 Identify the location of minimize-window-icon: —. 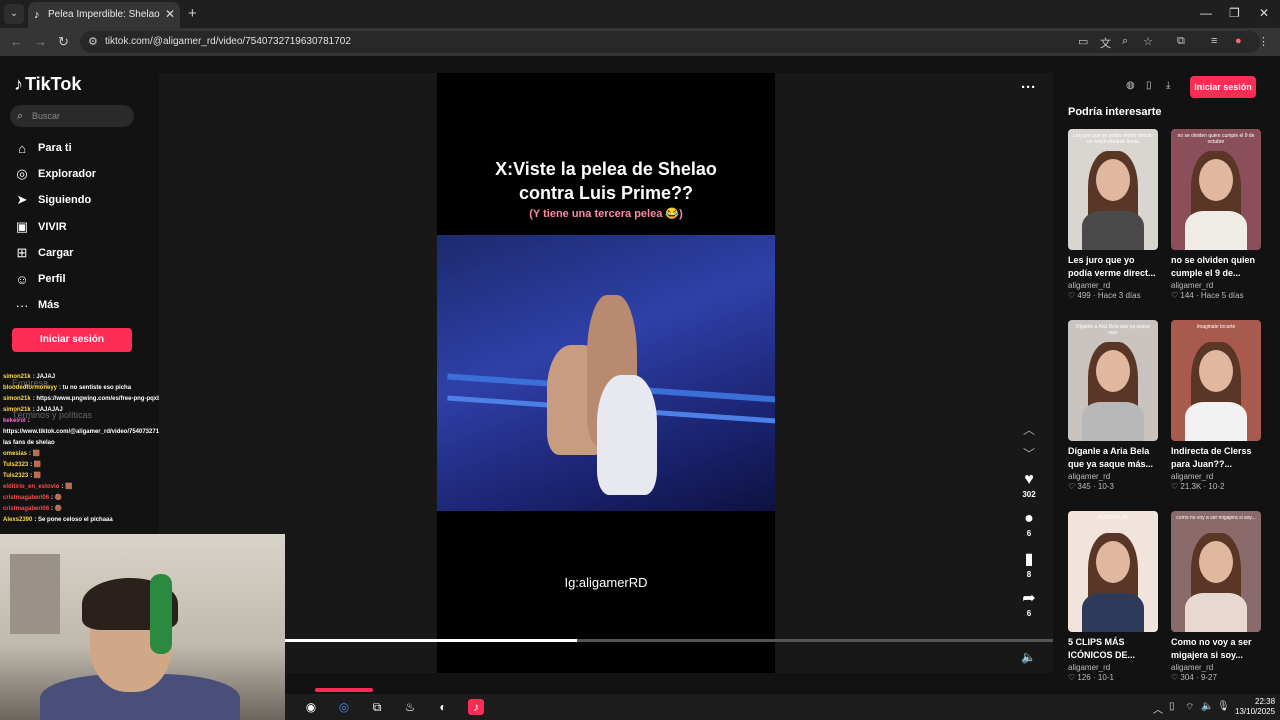
(1206, 13).